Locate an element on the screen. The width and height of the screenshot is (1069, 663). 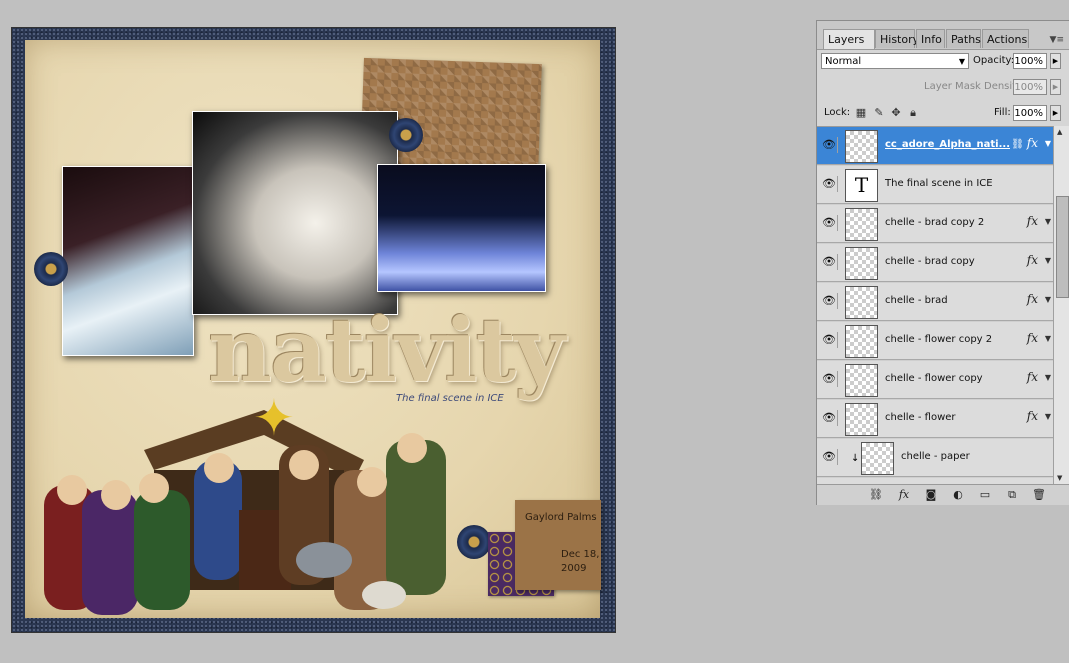
tab-history: History is located at coordinates (897, 38).